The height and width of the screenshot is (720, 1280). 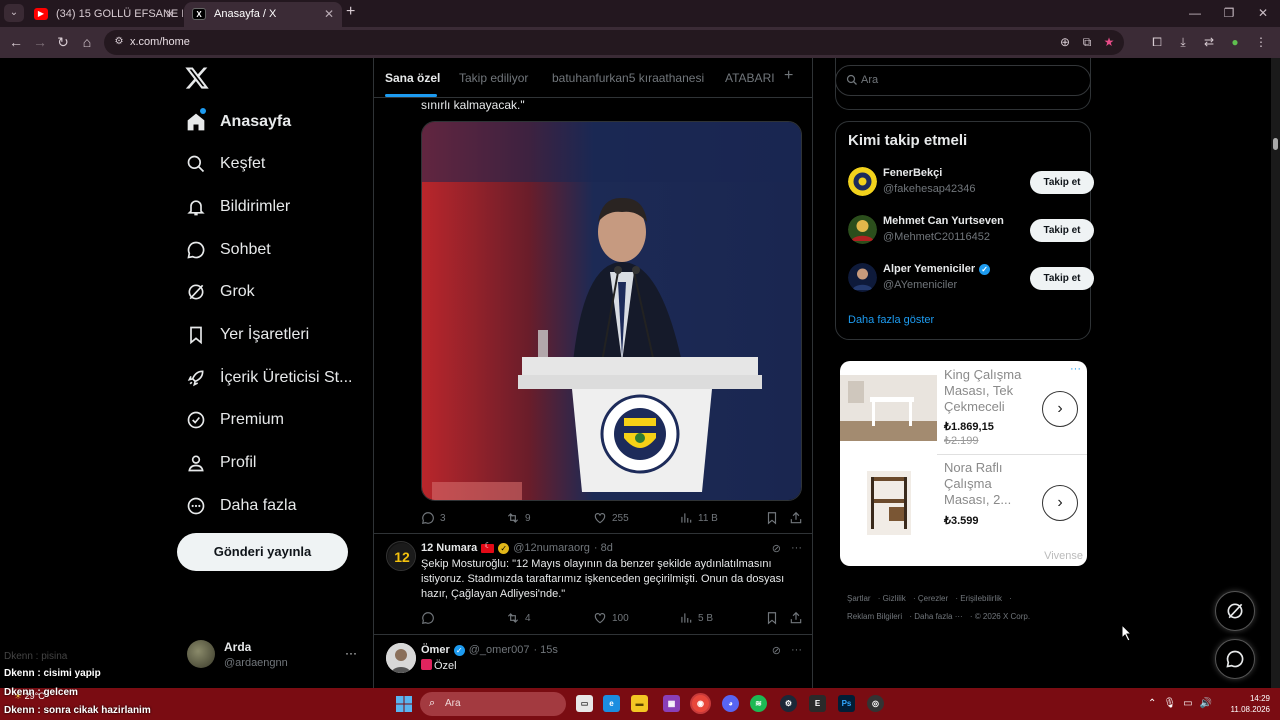 What do you see at coordinates (401, 658) in the screenshot?
I see `avatar` at bounding box center [401, 658].